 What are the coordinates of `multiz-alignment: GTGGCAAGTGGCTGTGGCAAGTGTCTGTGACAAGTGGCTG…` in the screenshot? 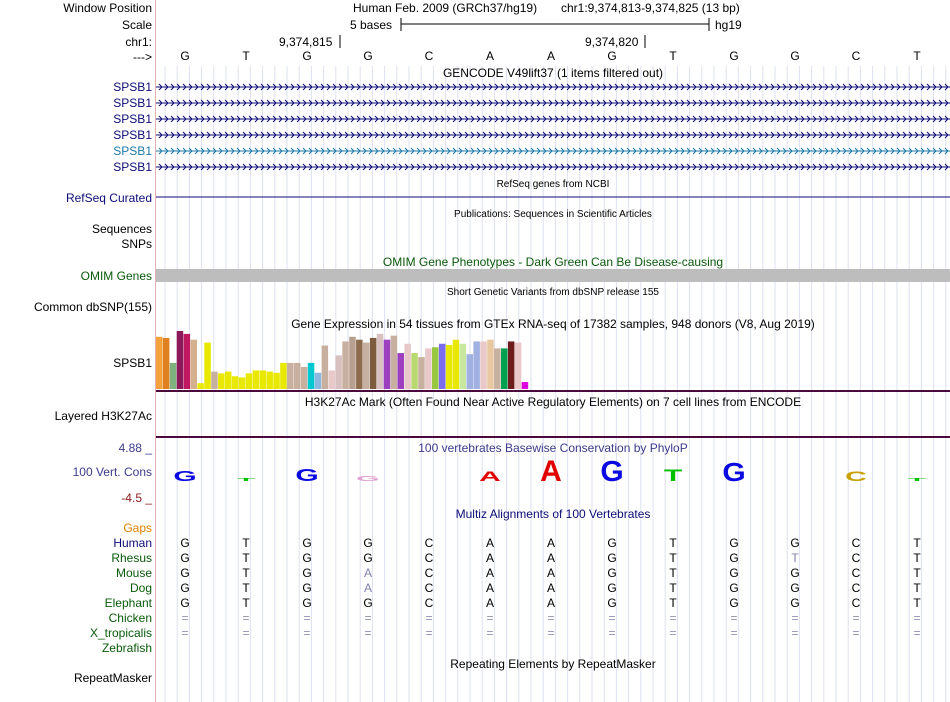 It's located at (553, 588).